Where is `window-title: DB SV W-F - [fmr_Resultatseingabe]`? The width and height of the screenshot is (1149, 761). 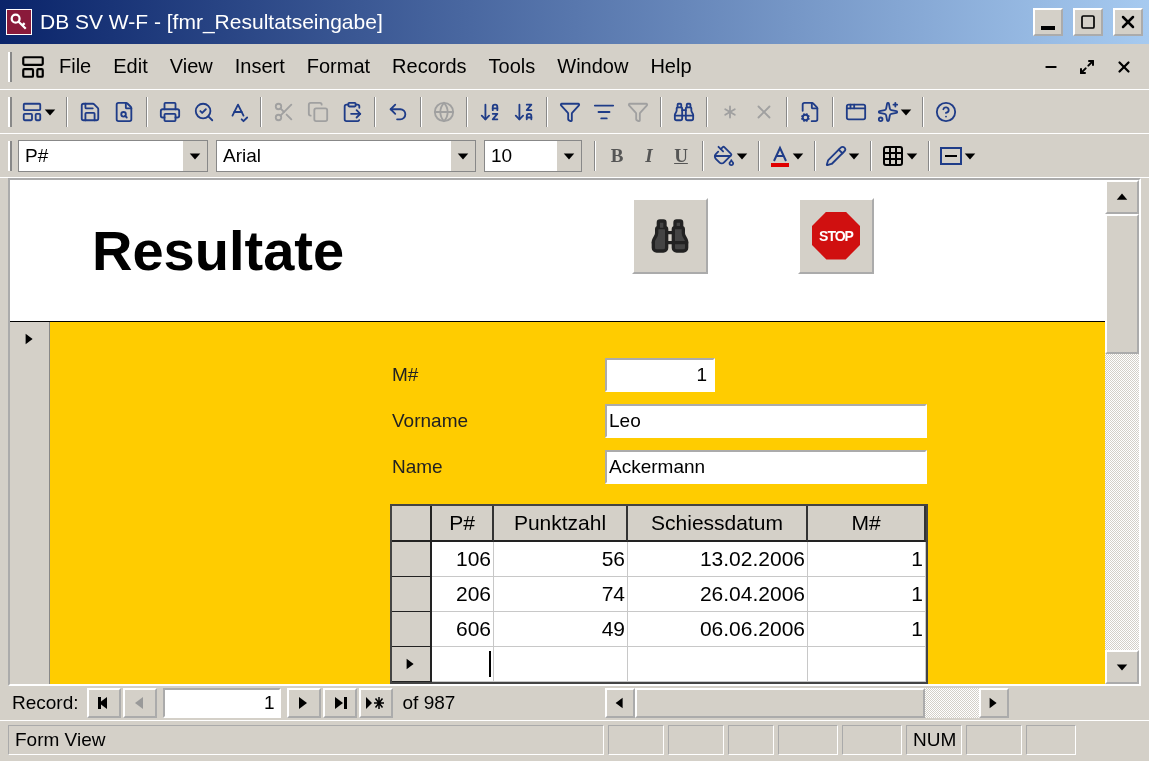 window-title: DB SV W-F - [fmr_Resultatseingabe] is located at coordinates (212, 22).